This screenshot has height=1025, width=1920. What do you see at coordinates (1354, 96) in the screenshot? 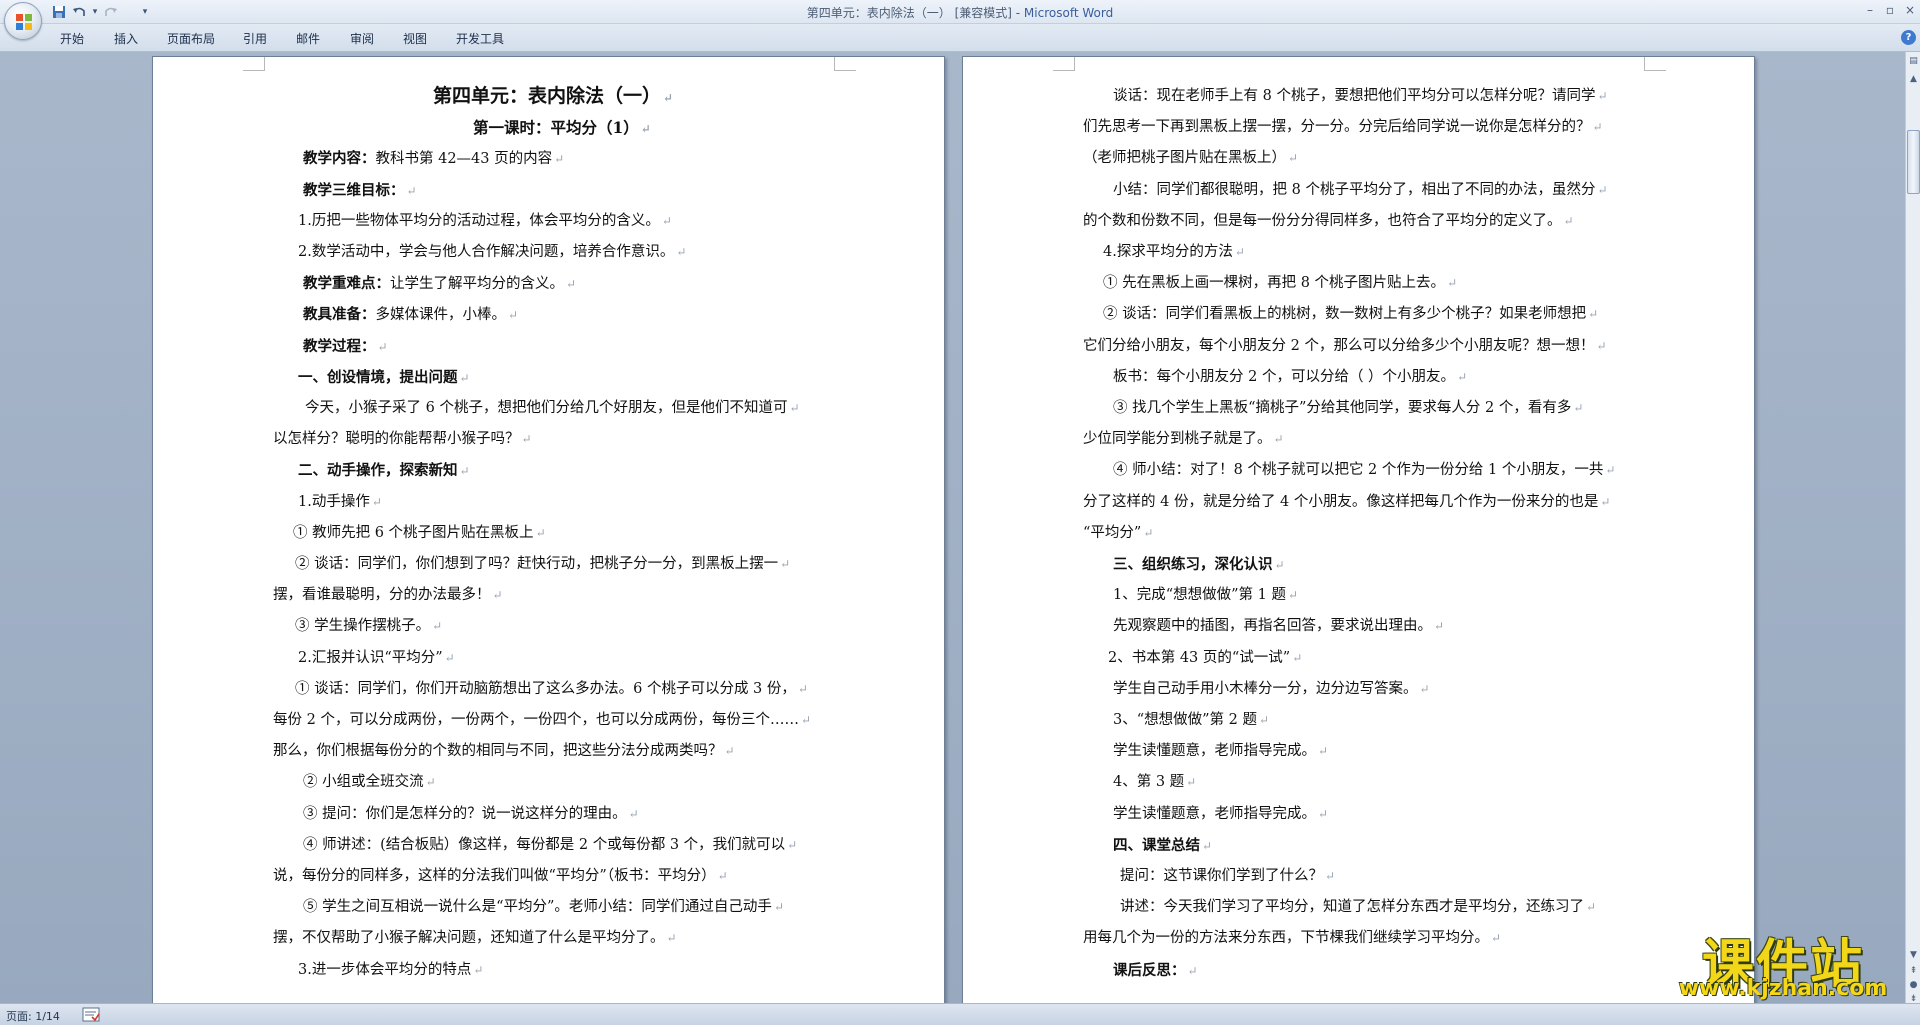
I see `paragraph-text: 谈话：现在老师手上有 8 个桃子，要想把他们平均分可以怎样分呢？请同学` at bounding box center [1354, 96].